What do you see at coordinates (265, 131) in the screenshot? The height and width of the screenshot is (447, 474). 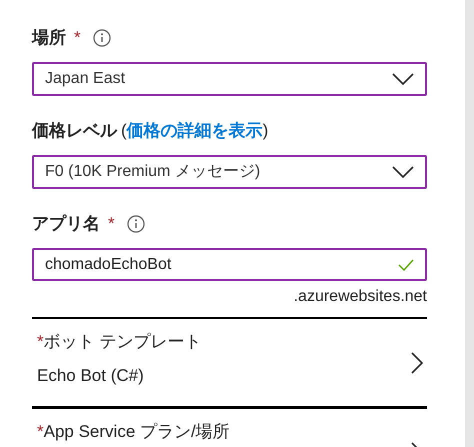 I see `paren-text: )` at bounding box center [265, 131].